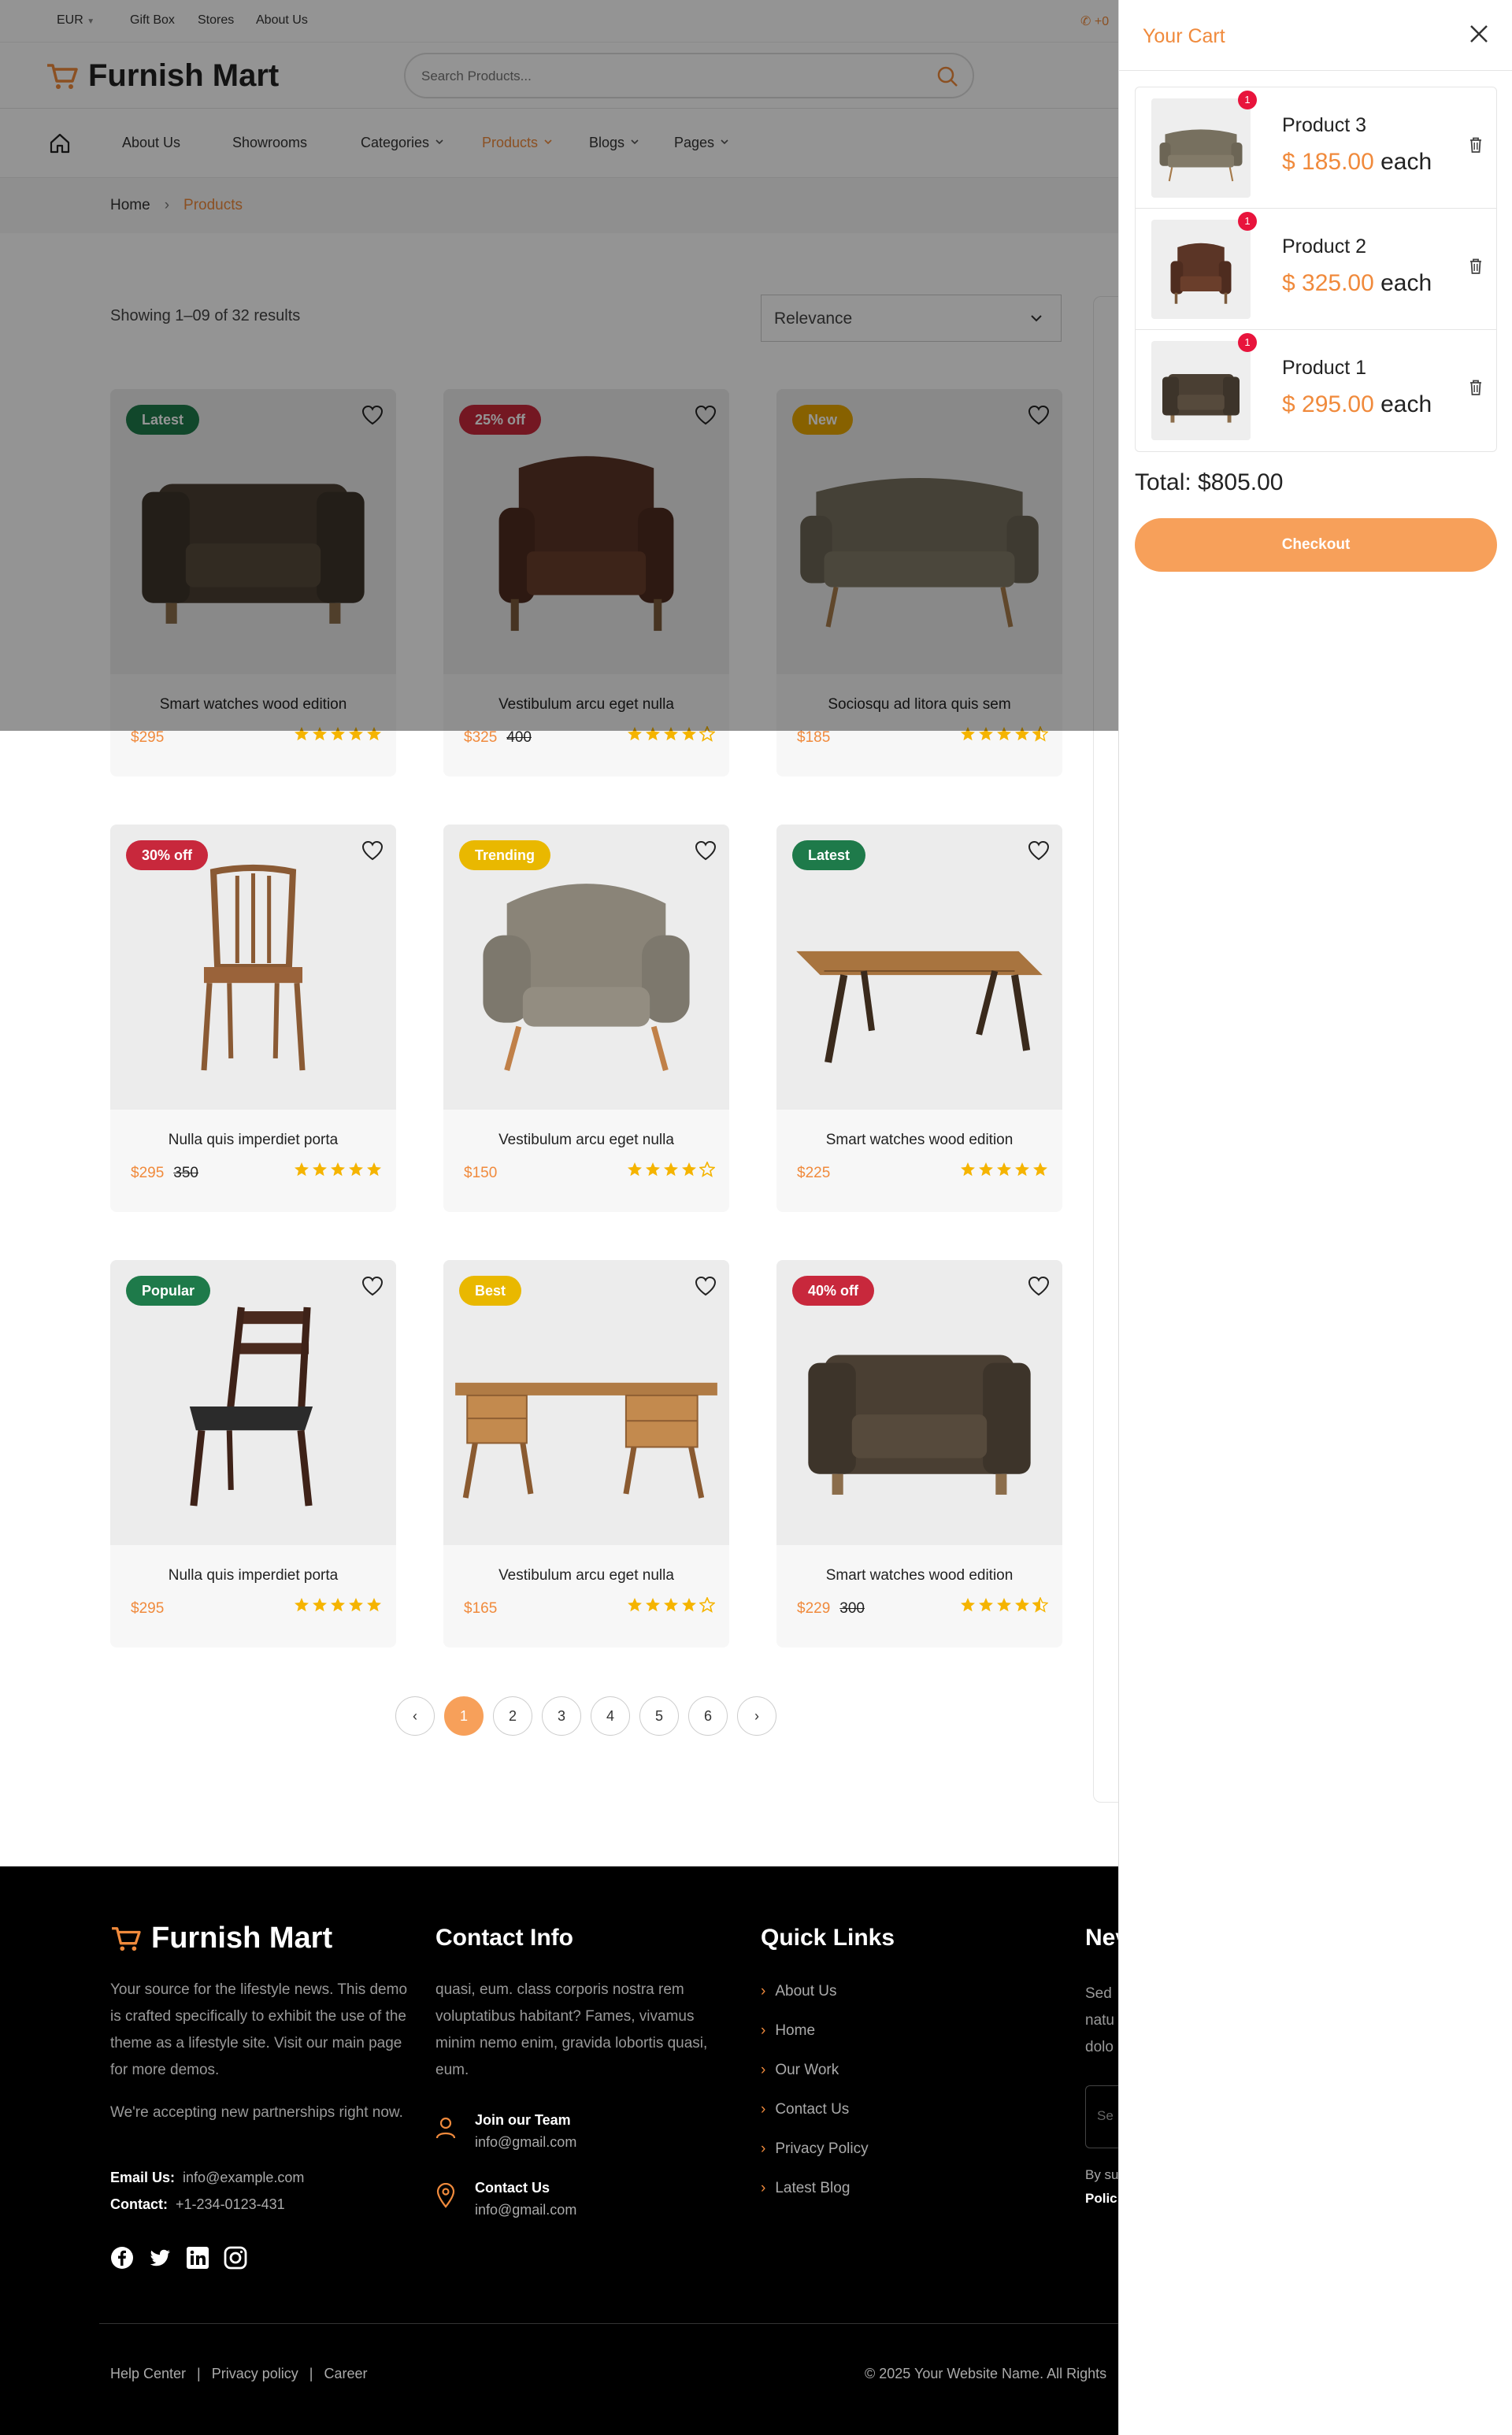  I want to click on contact-us-email: info@gmail.com, so click(525, 2210).